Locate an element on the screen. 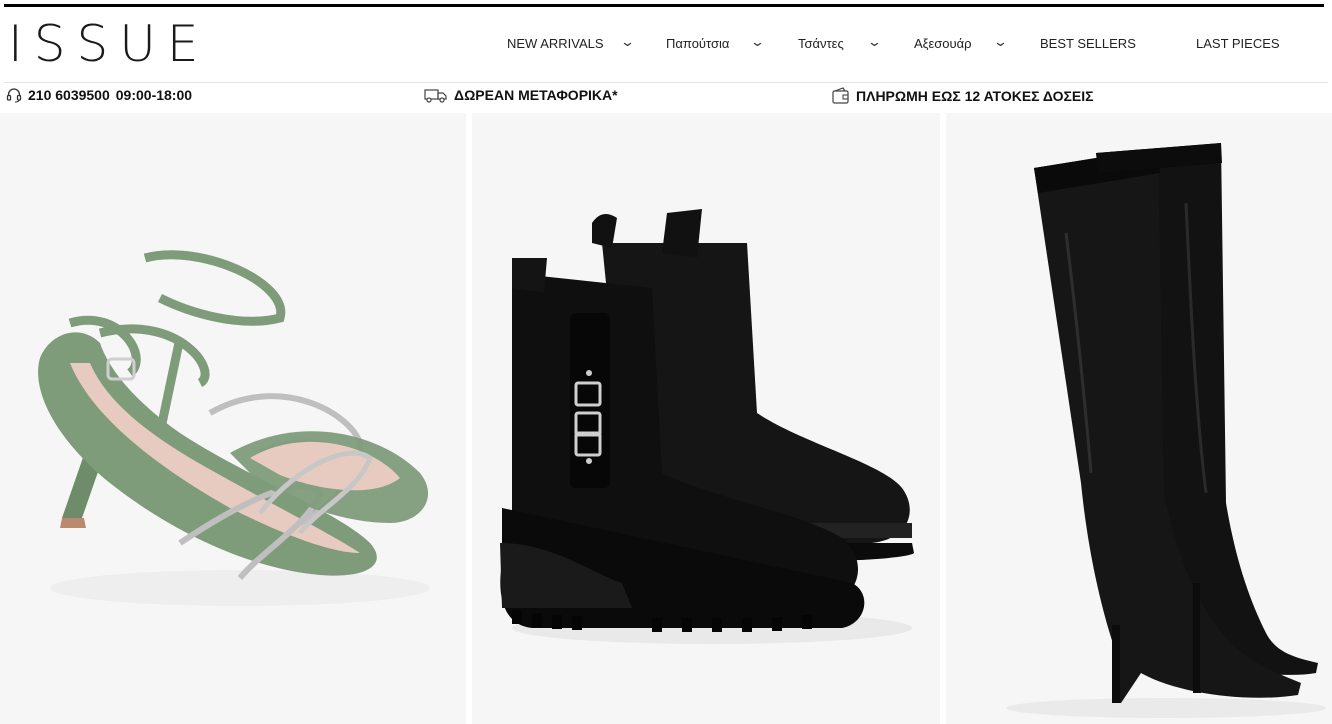 Image resolution: width=1332 pixels, height=724 pixels. nav-item-accessories: Αξεσουάρ ⌄ is located at coordinates (961, 42).